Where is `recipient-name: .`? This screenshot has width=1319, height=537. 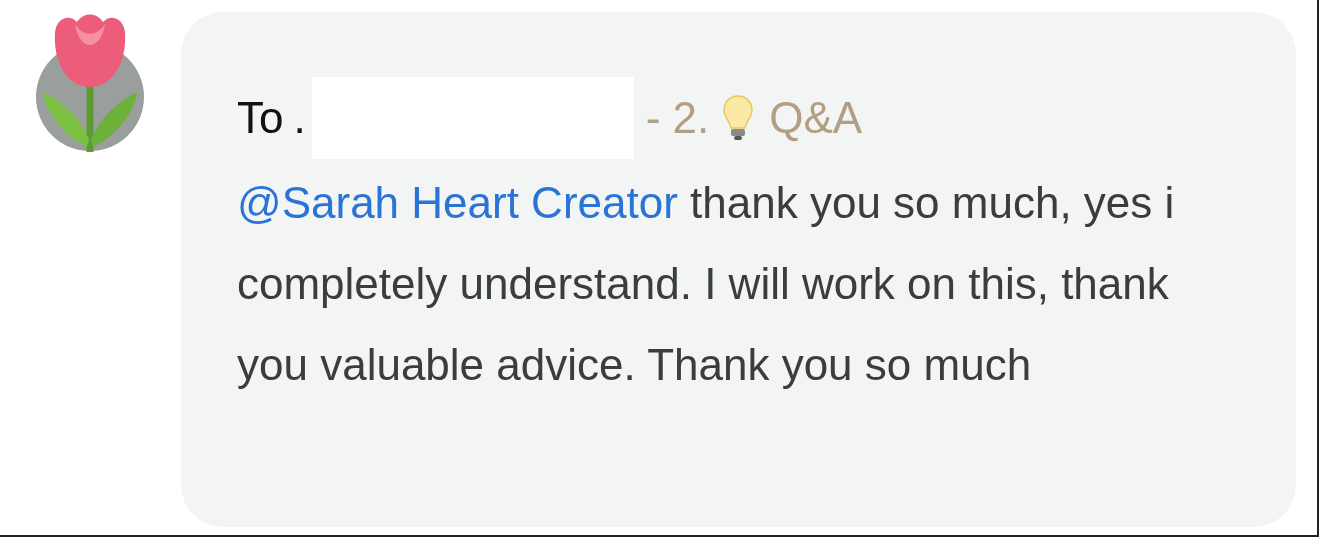
recipient-name: . is located at coordinates (299, 118).